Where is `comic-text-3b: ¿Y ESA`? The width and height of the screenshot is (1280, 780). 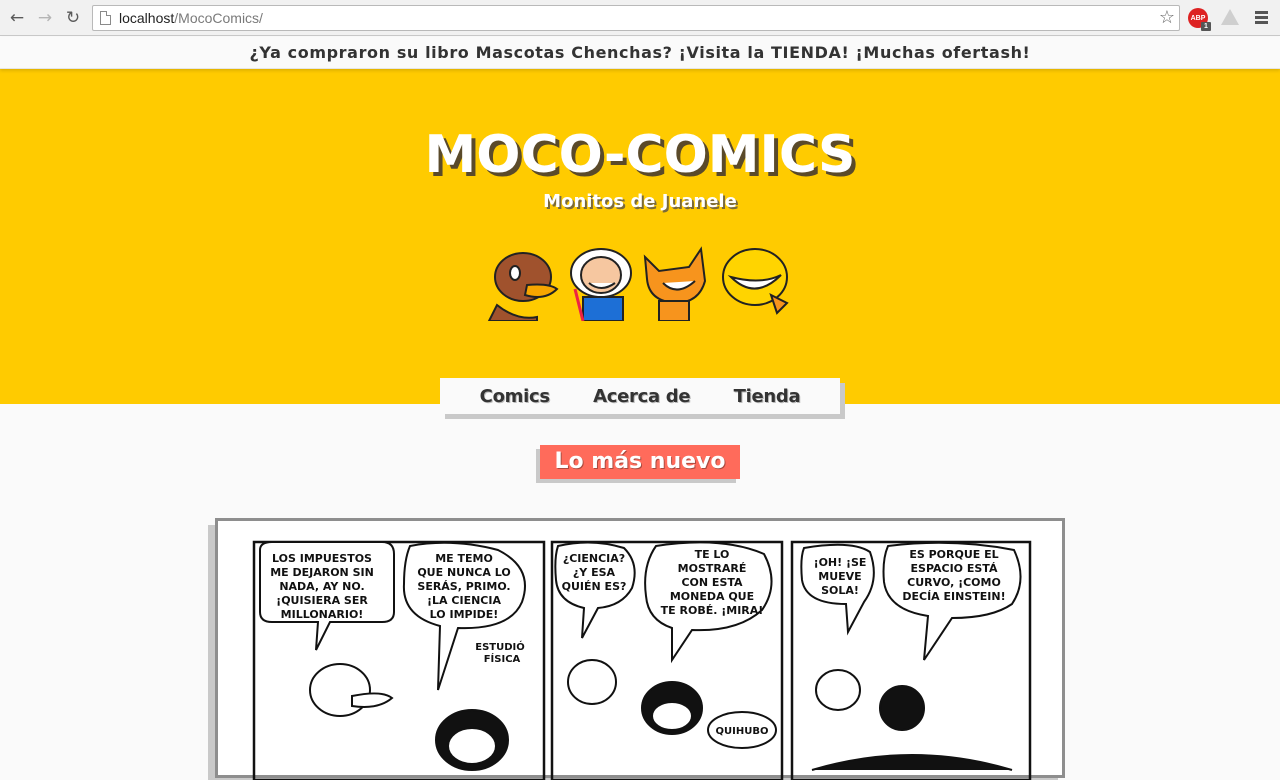 comic-text-3b: ¿Y ESA is located at coordinates (594, 572).